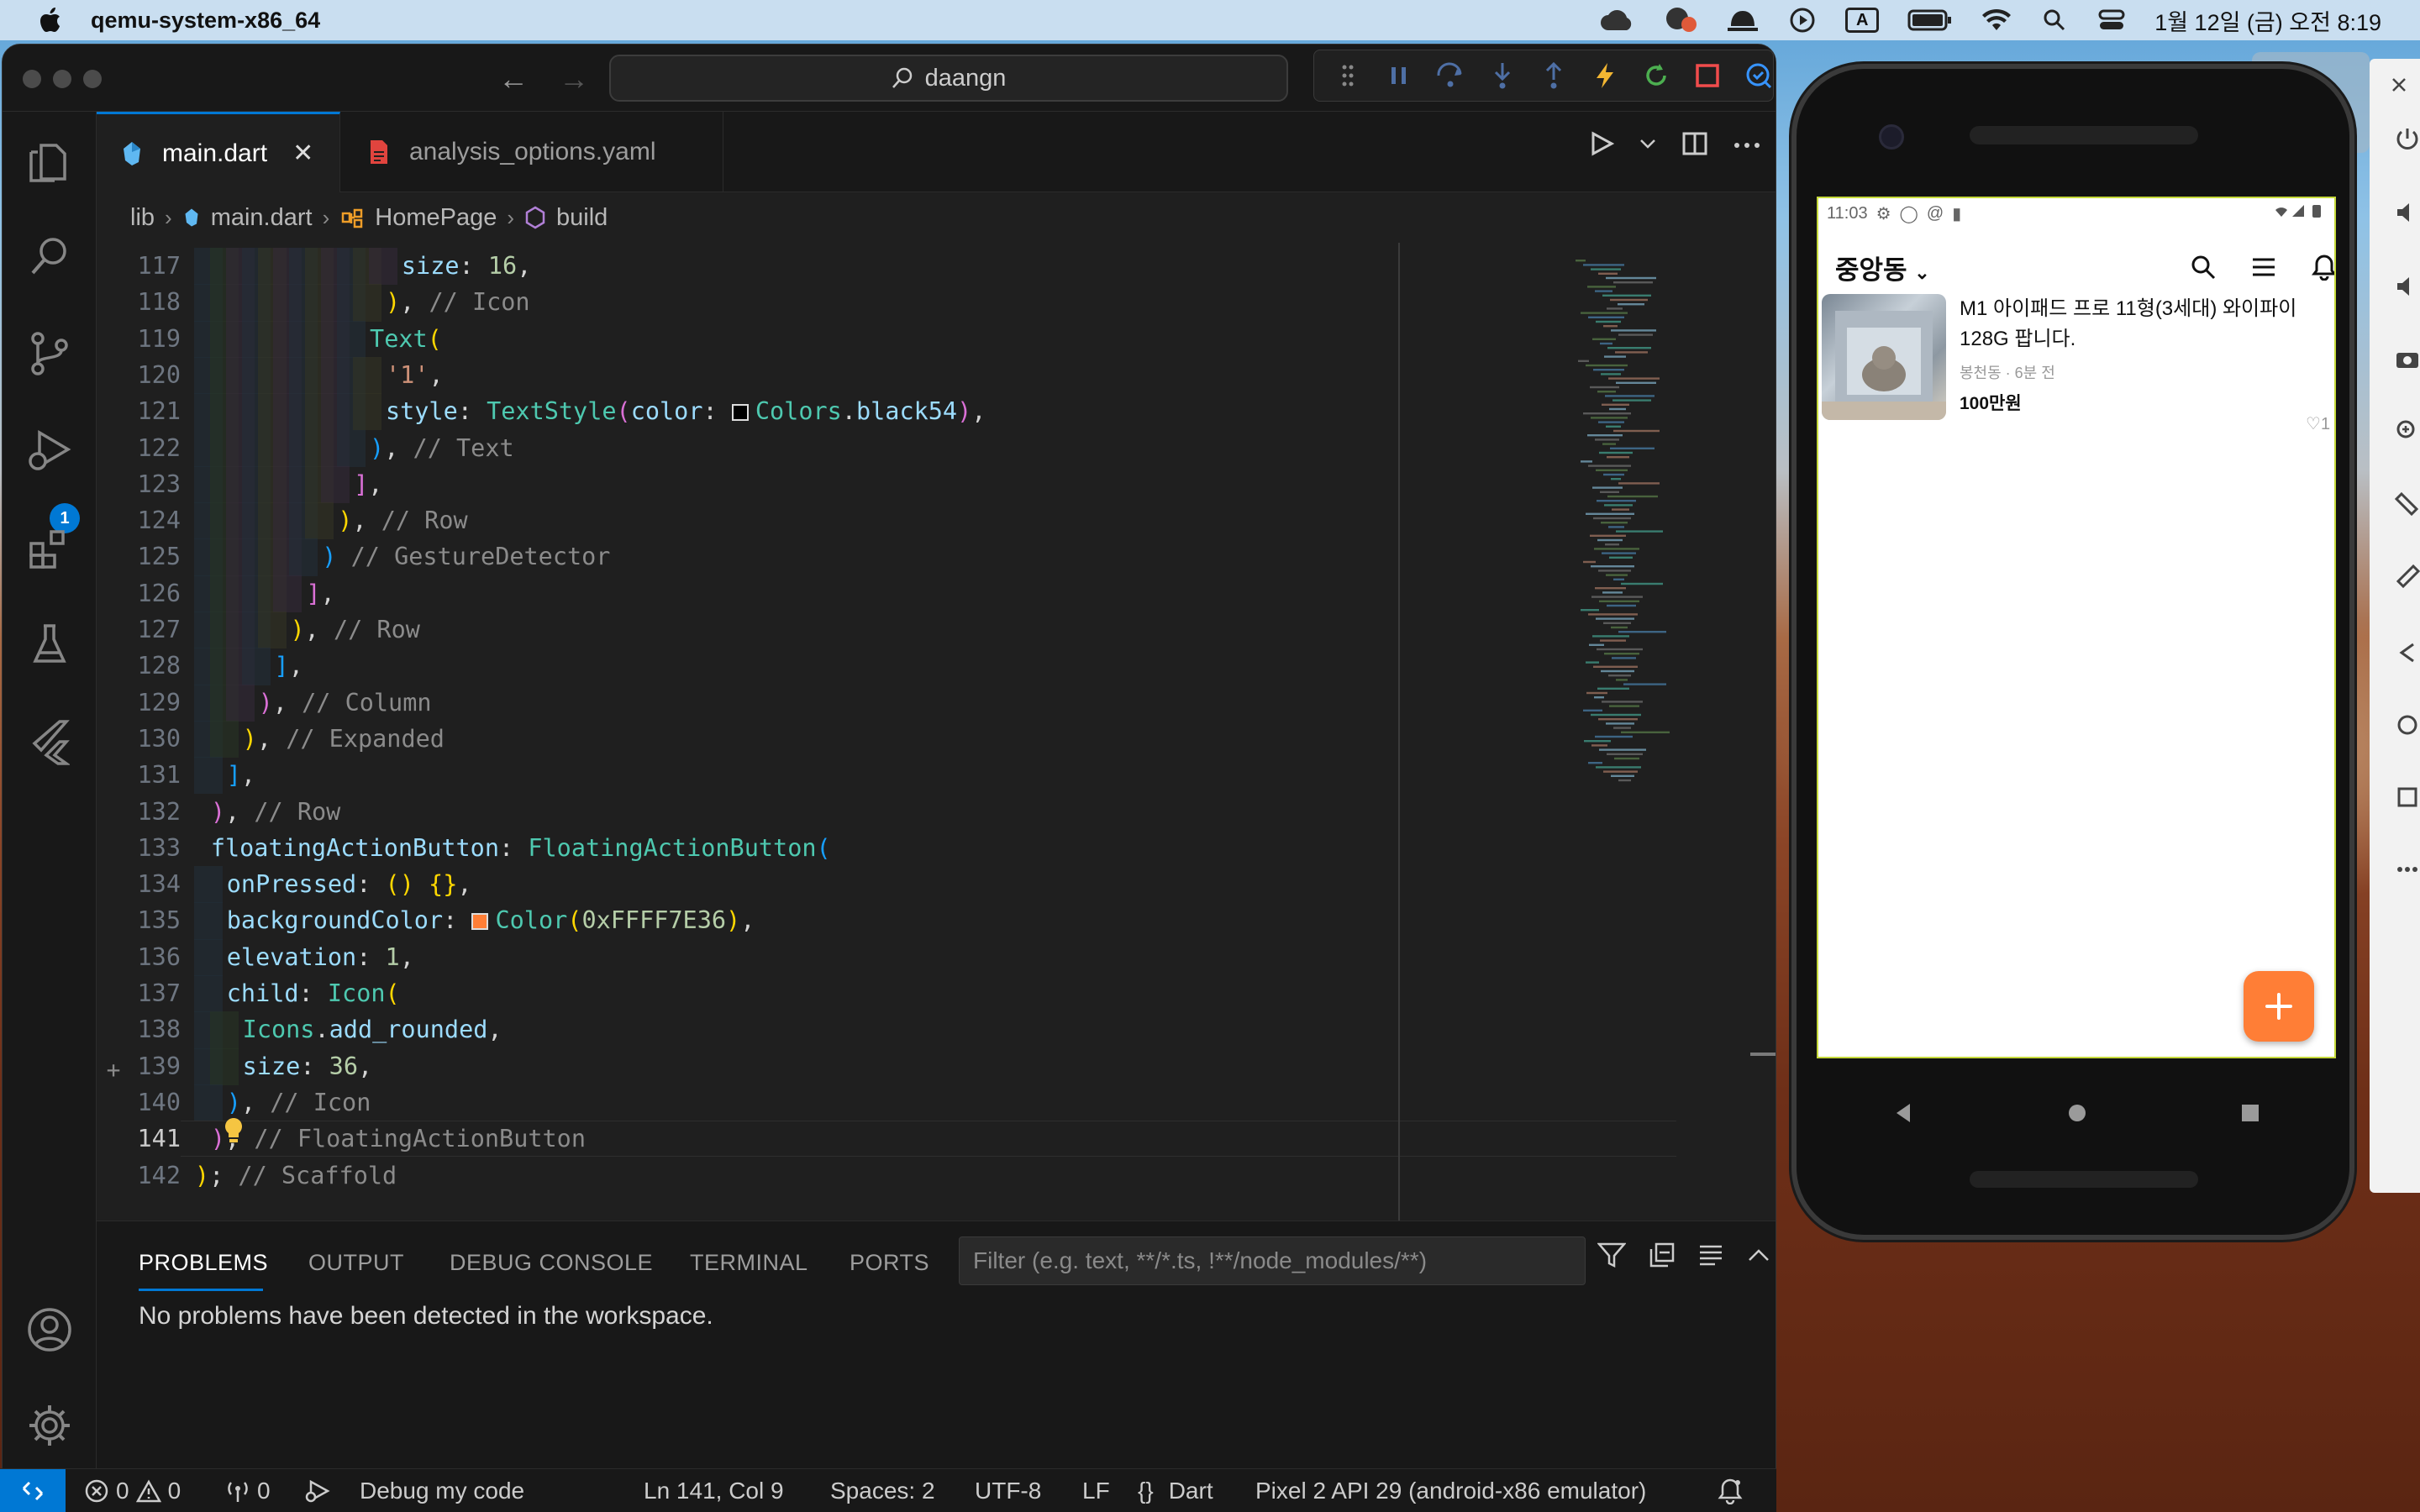  Describe the element at coordinates (414, 1490) in the screenshot. I see `debug-status: Debug my code` at that location.